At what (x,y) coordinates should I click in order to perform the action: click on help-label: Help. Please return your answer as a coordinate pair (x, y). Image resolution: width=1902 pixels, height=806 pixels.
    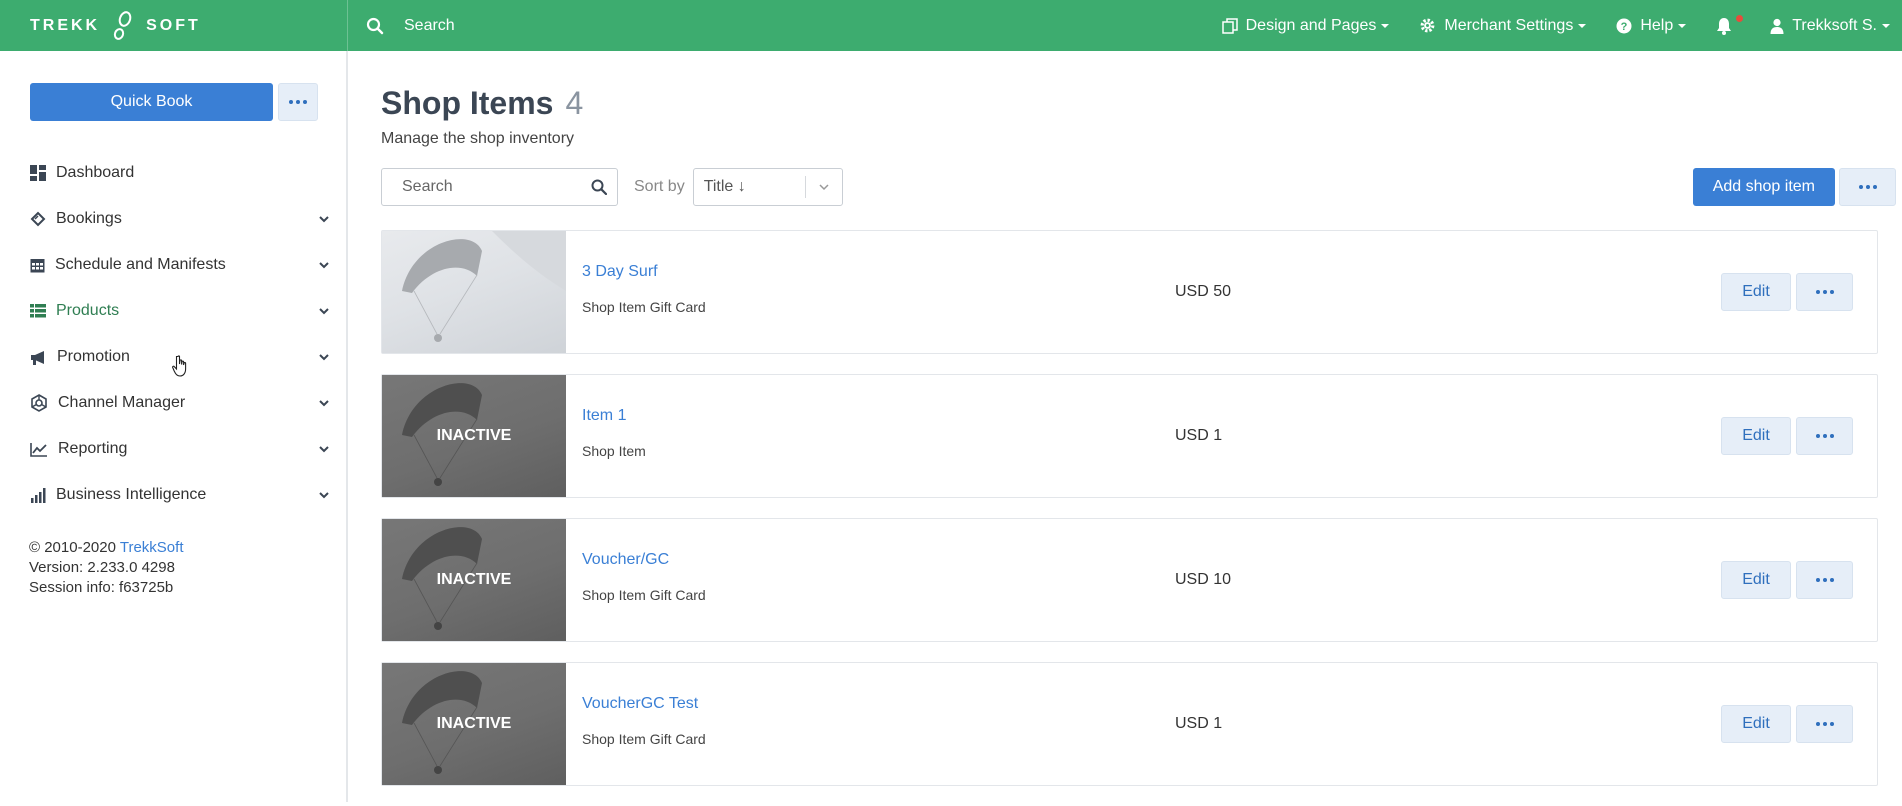
    Looking at the image, I should click on (1657, 25).